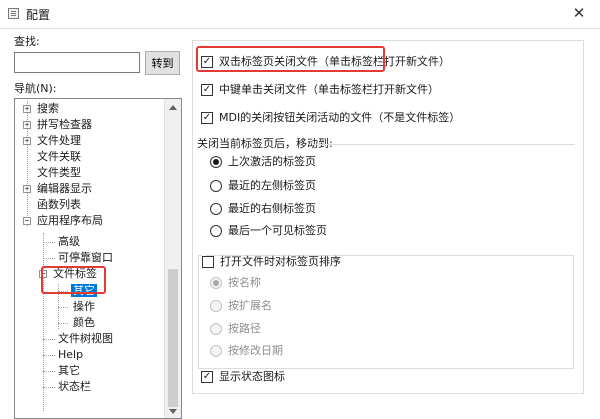 The height and width of the screenshot is (419, 600). Describe the element at coordinates (173, 338) in the screenshot. I see `scrollbar-thumb` at that location.